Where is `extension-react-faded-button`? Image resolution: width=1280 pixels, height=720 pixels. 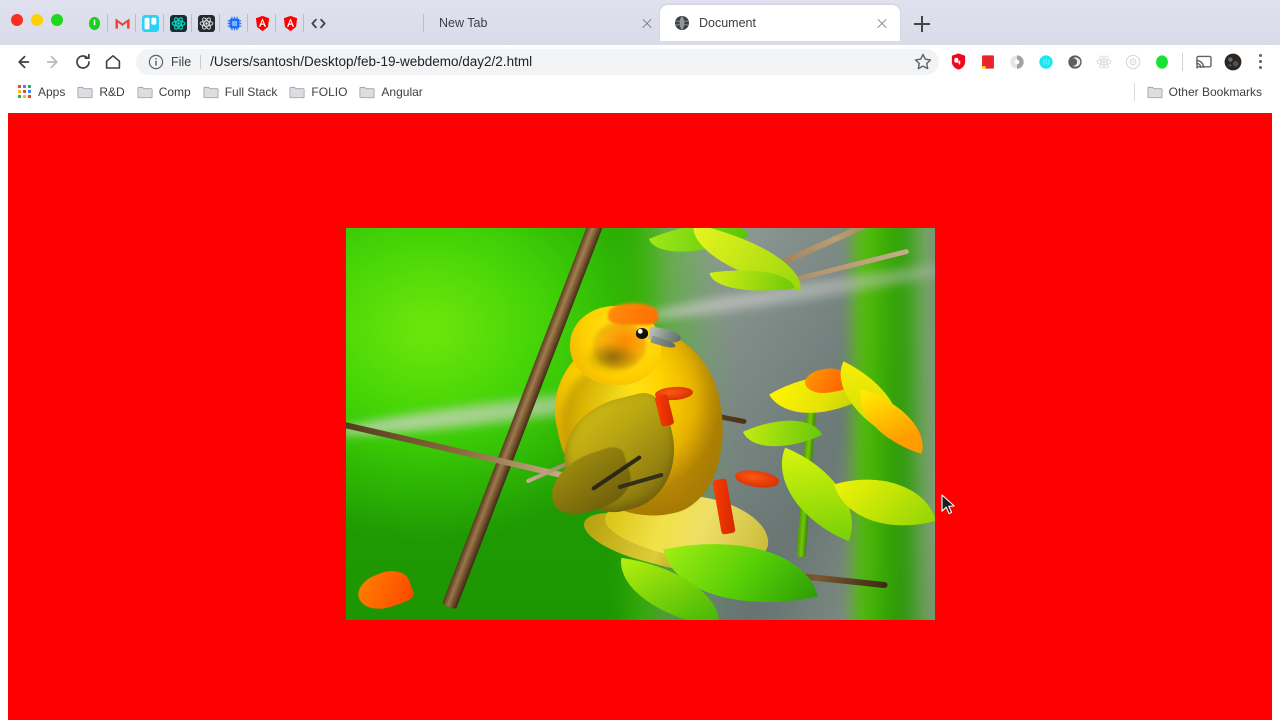 extension-react-faded-button is located at coordinates (1103, 62).